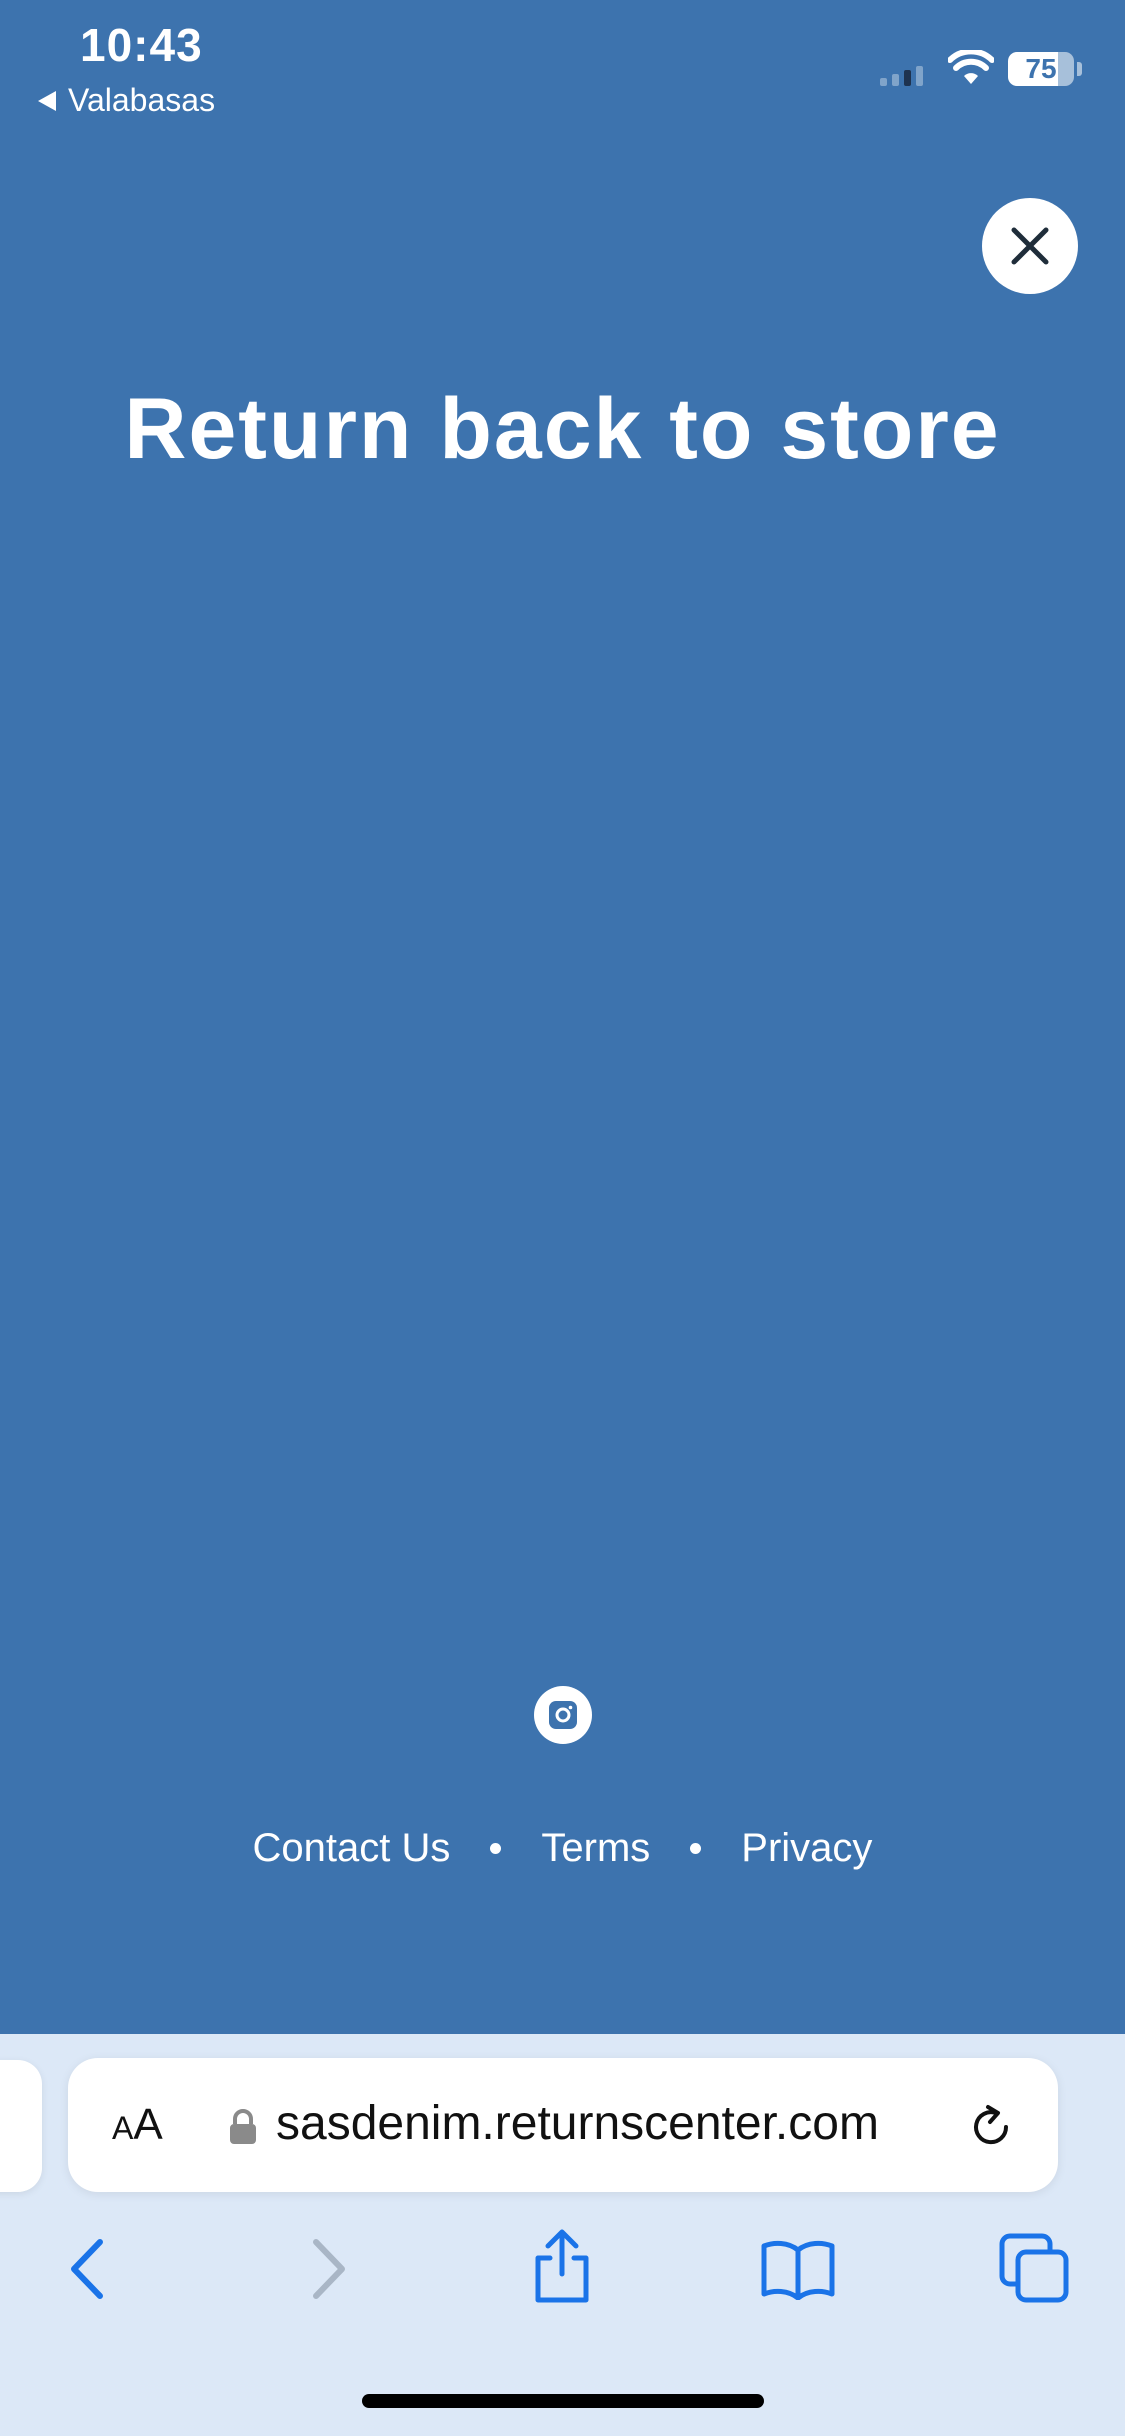 This screenshot has width=1125, height=2436. I want to click on terms-link: Terms, so click(595, 1848).